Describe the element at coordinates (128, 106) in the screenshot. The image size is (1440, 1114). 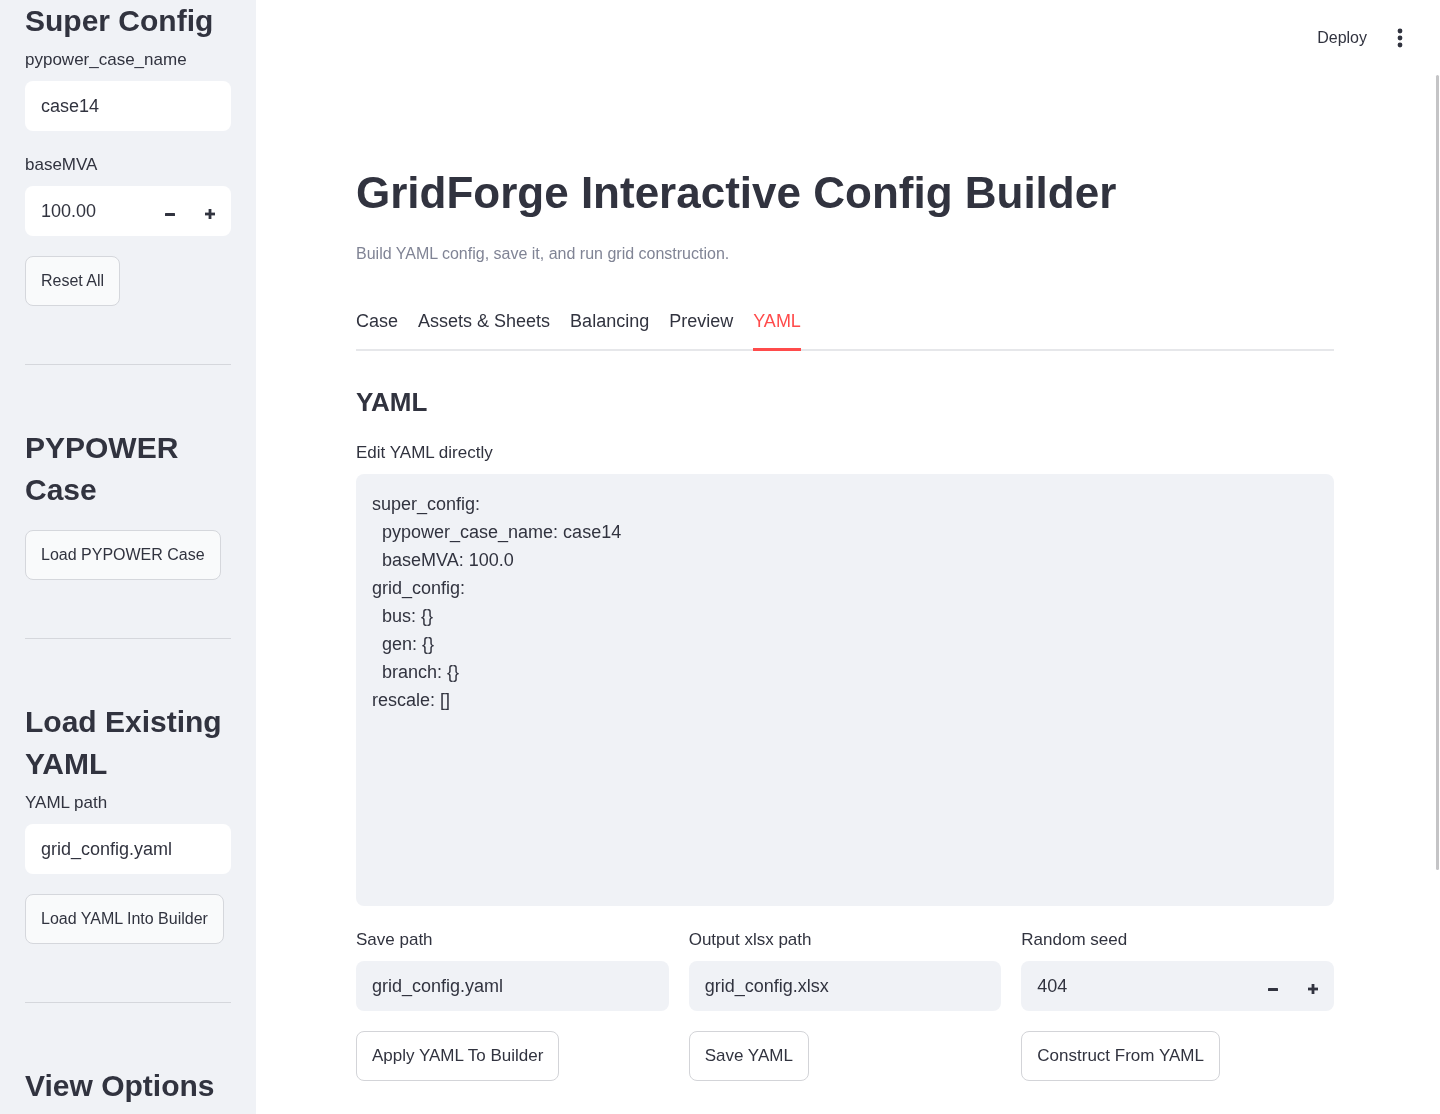
I see `text-input-field: case14` at that location.